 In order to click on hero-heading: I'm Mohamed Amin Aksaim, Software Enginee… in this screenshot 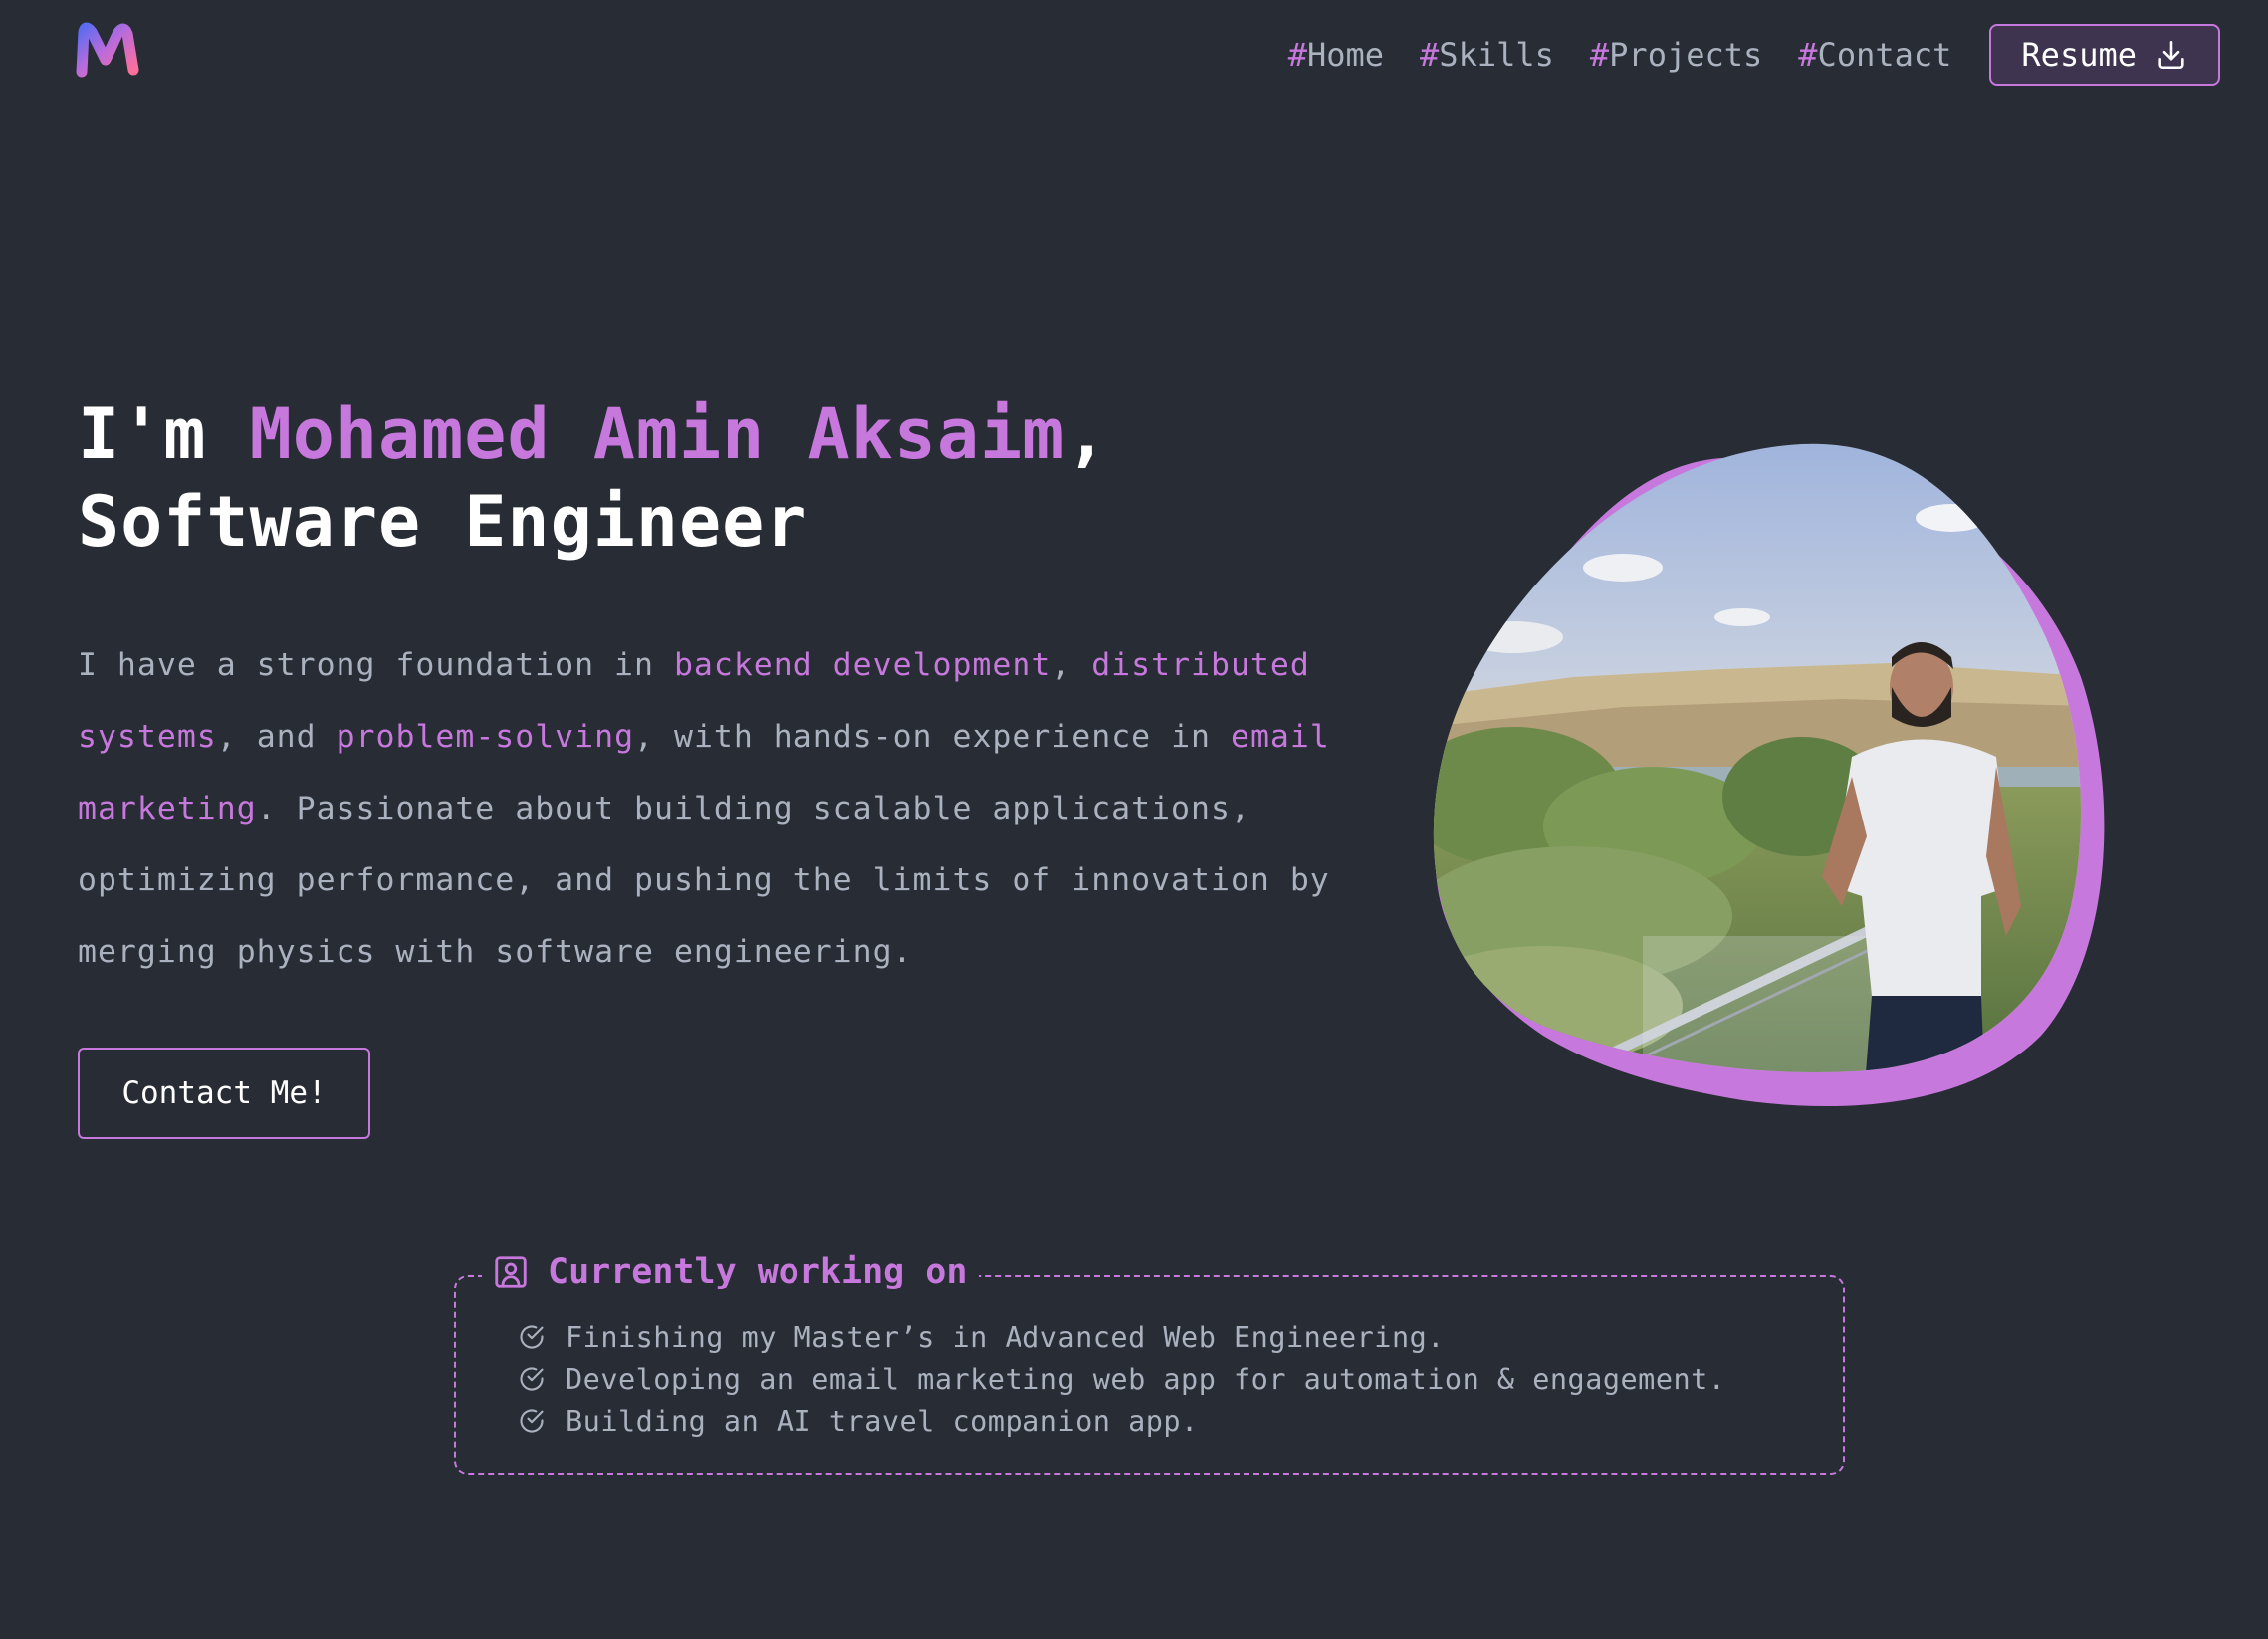, I will do `click(594, 478)`.